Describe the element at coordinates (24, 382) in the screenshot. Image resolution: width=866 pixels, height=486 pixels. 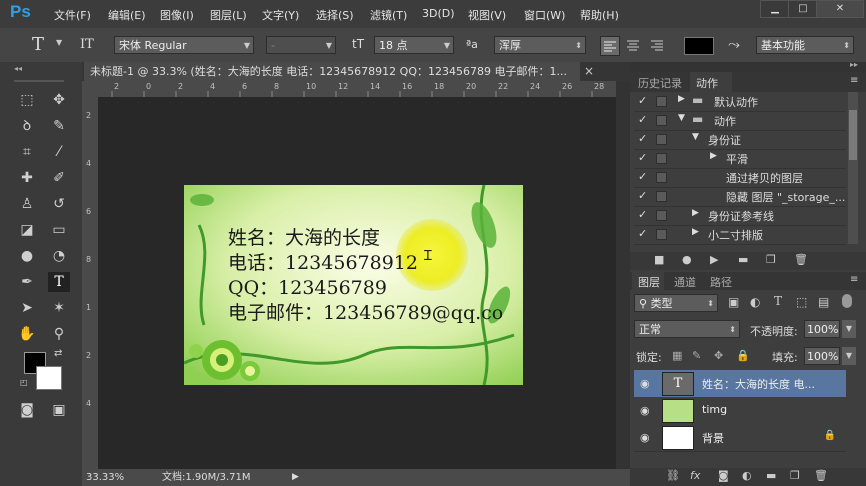
I see `default-colors-icon: ◰` at that location.